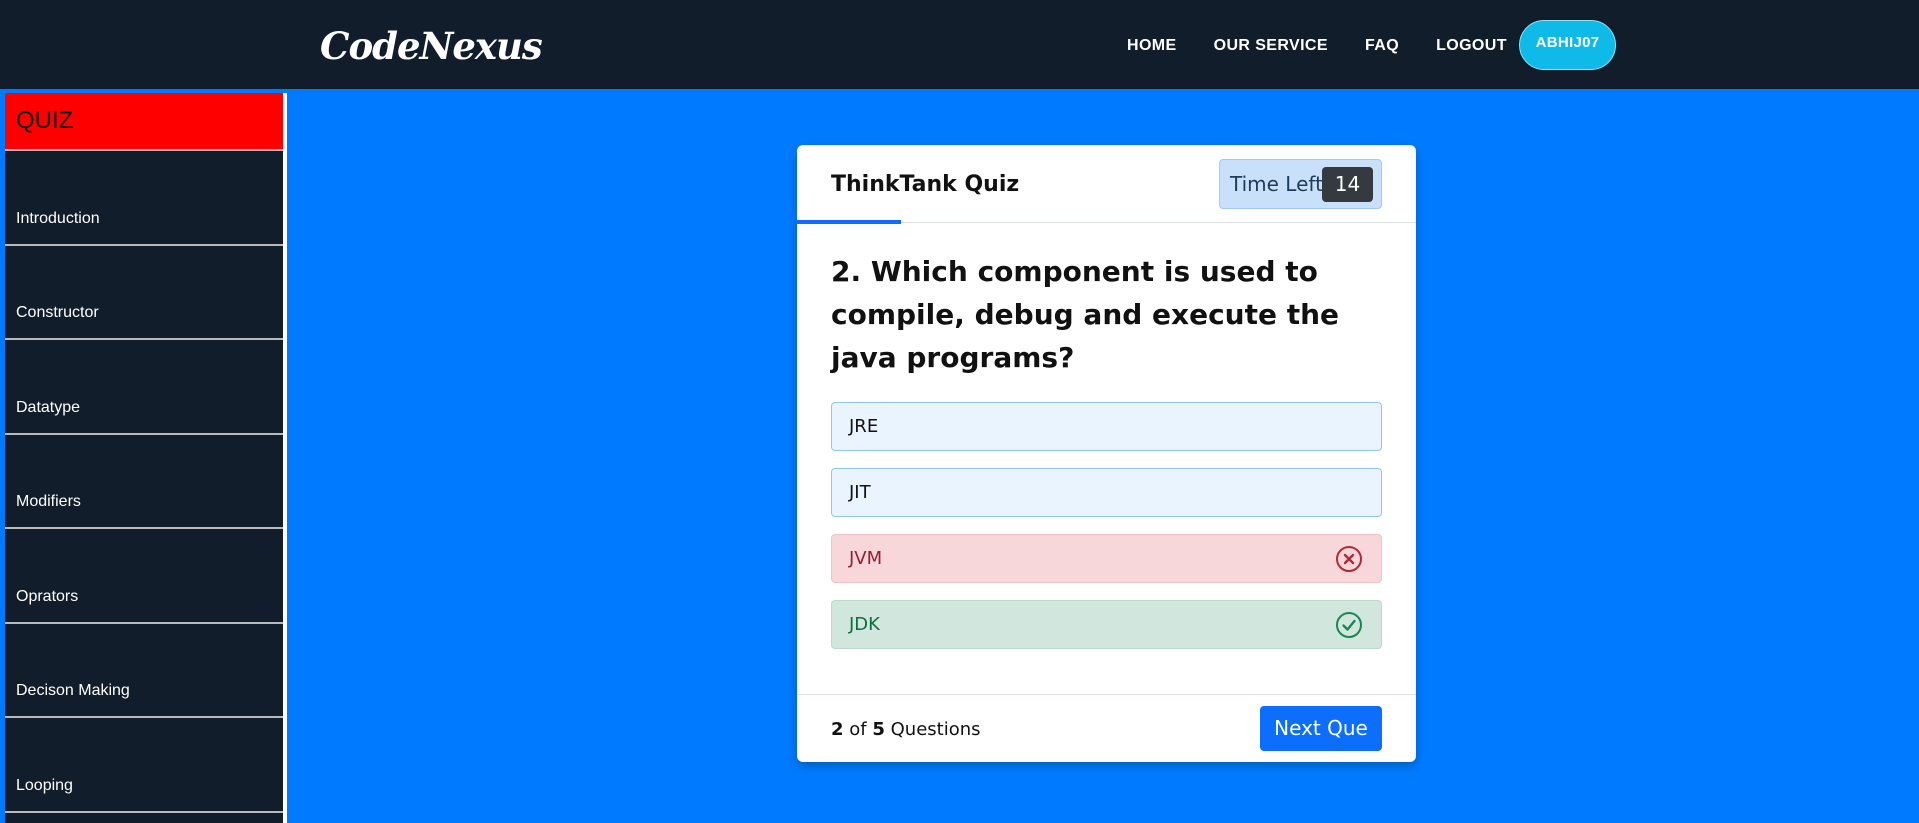 The image size is (1919, 823). Describe the element at coordinates (48, 407) in the screenshot. I see `sidebar-item-label: Datatype` at that location.